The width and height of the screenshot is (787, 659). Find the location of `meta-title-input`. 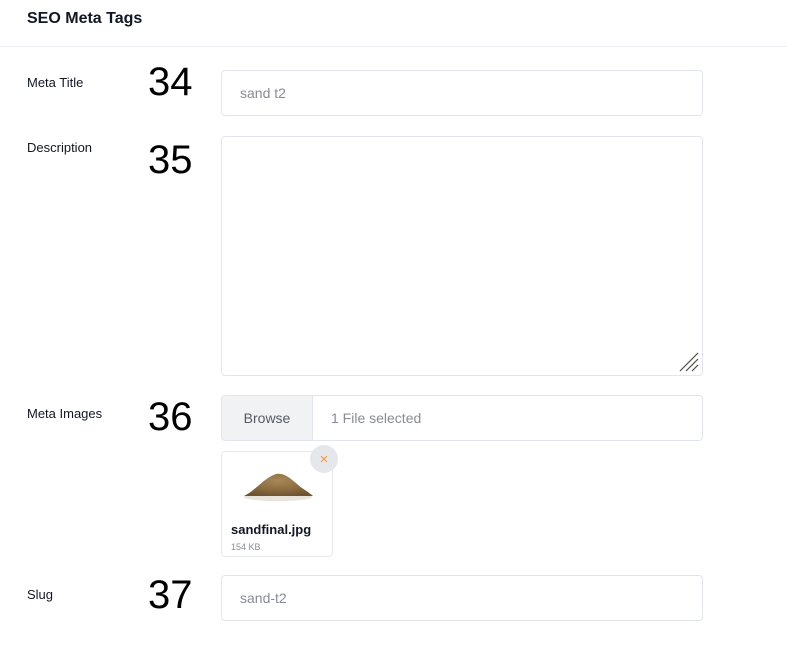

meta-title-input is located at coordinates (462, 93).